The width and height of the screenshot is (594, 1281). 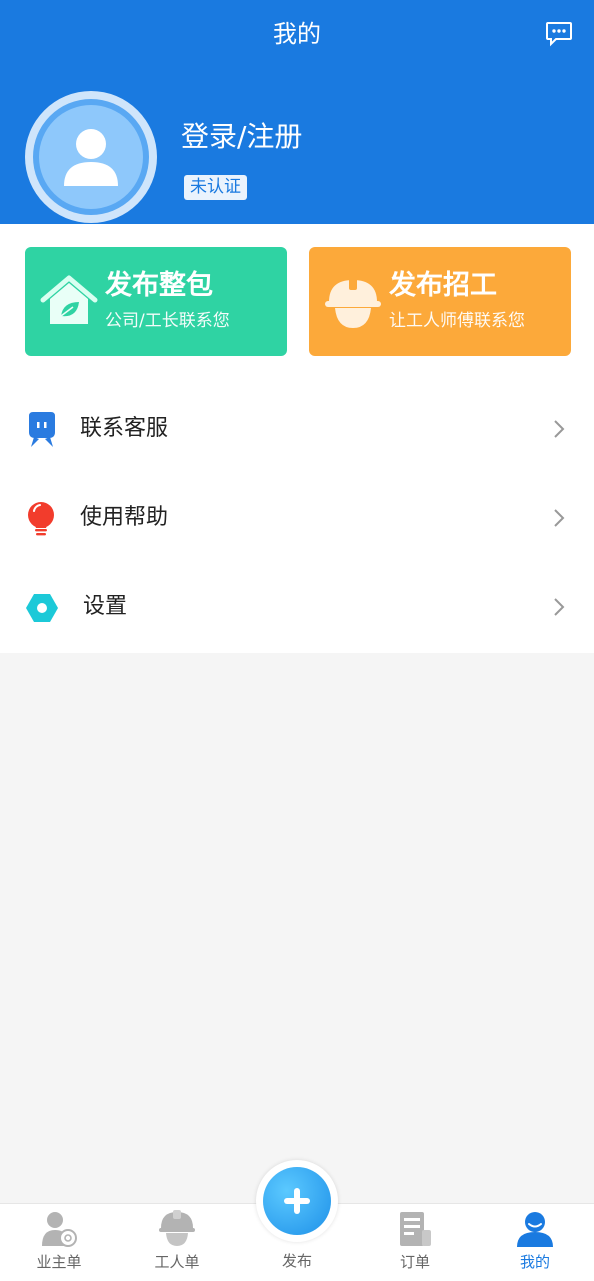 What do you see at coordinates (177, 1262) in the screenshot?
I see `tab-label: 工人单` at bounding box center [177, 1262].